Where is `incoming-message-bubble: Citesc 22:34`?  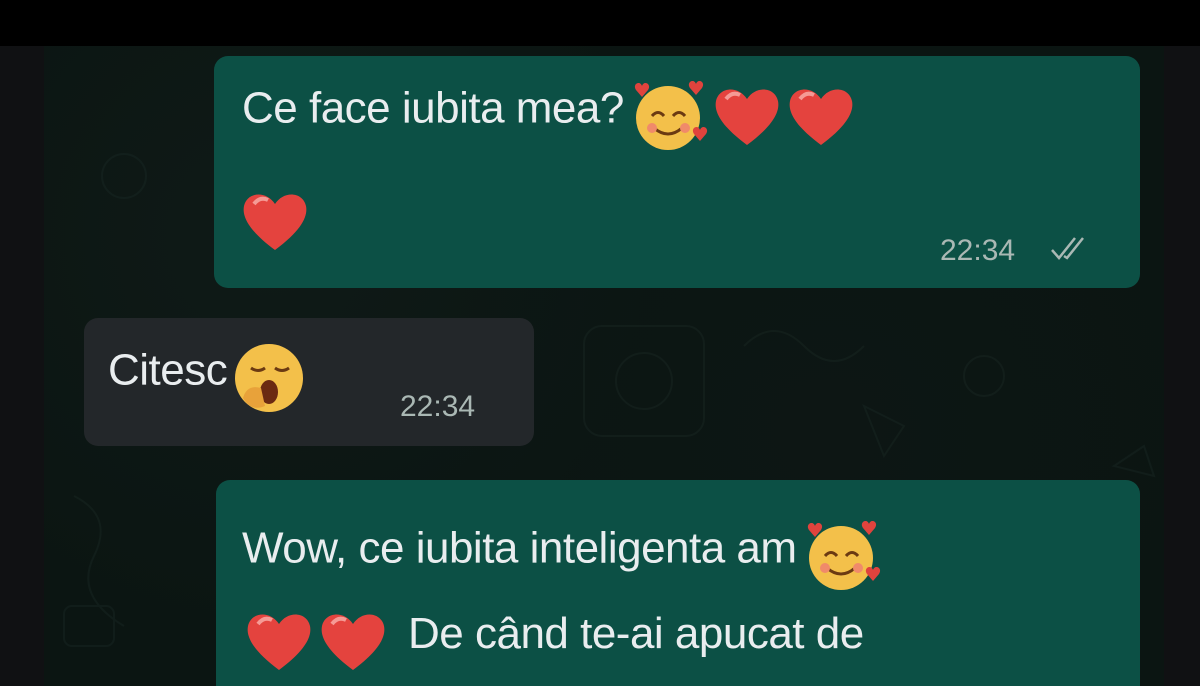 incoming-message-bubble: Citesc 22:34 is located at coordinates (309, 382).